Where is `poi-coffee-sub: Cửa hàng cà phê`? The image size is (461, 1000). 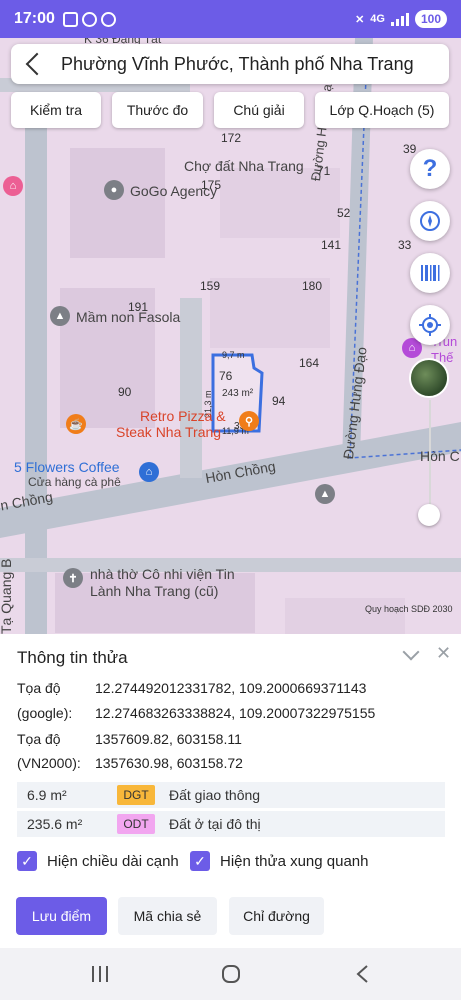 poi-coffee-sub: Cửa hàng cà phê is located at coordinates (74, 482).